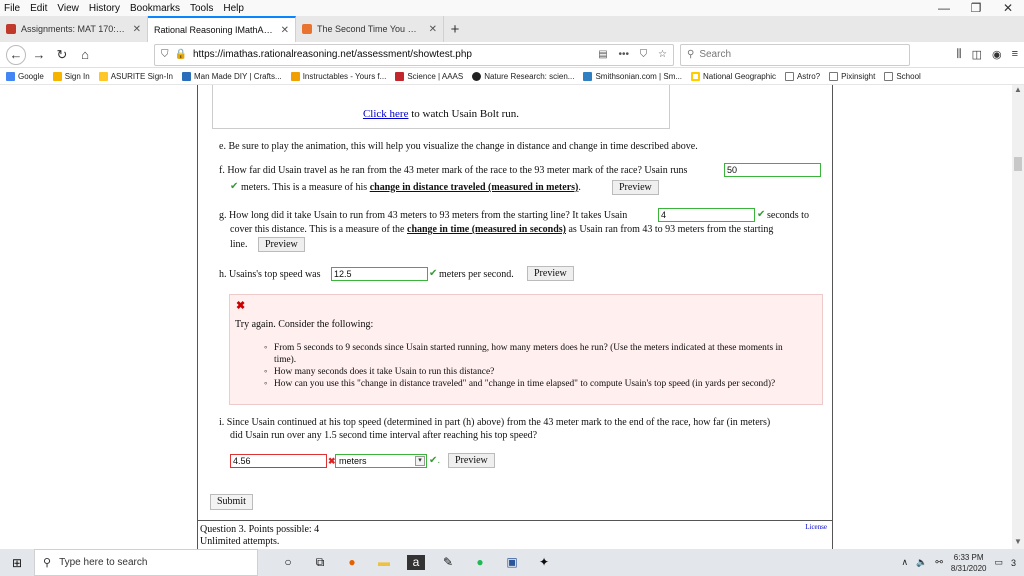  Describe the element at coordinates (379, 274) in the screenshot. I see `speed-answer-input: 12.5` at that location.